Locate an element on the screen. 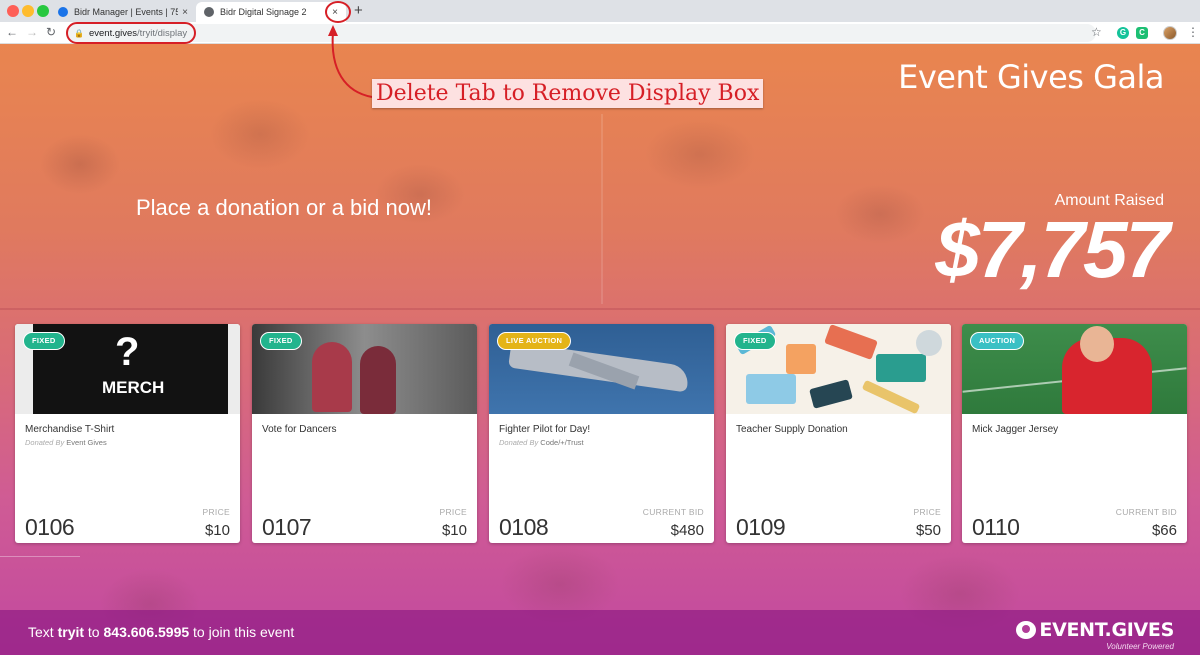  annotation-label: Delete Tab to Remove Display Box is located at coordinates (568, 93).